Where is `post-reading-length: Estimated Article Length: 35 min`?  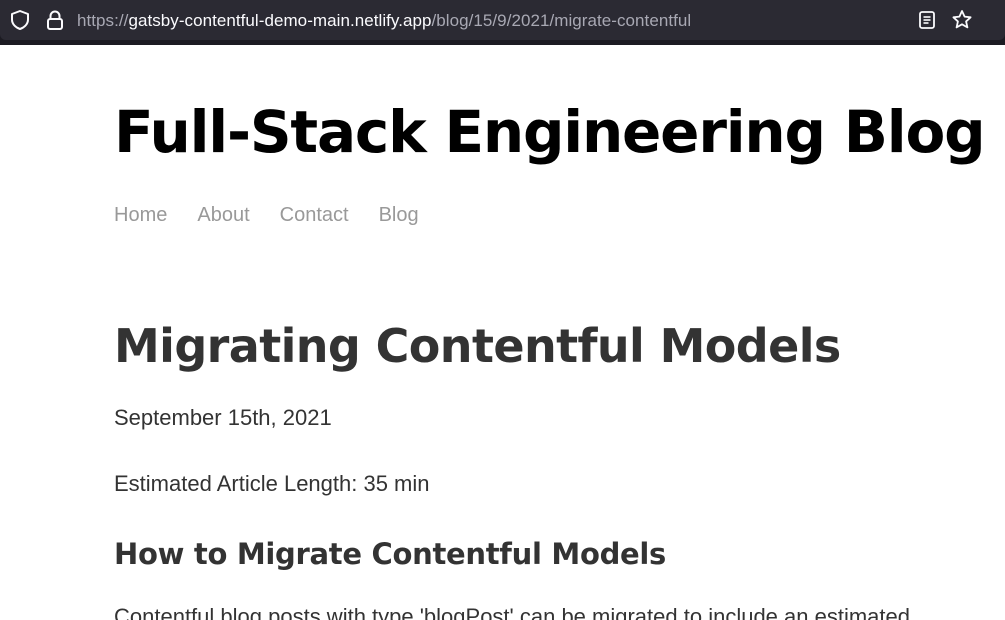
post-reading-length: Estimated Article Length: 35 min is located at coordinates (272, 483).